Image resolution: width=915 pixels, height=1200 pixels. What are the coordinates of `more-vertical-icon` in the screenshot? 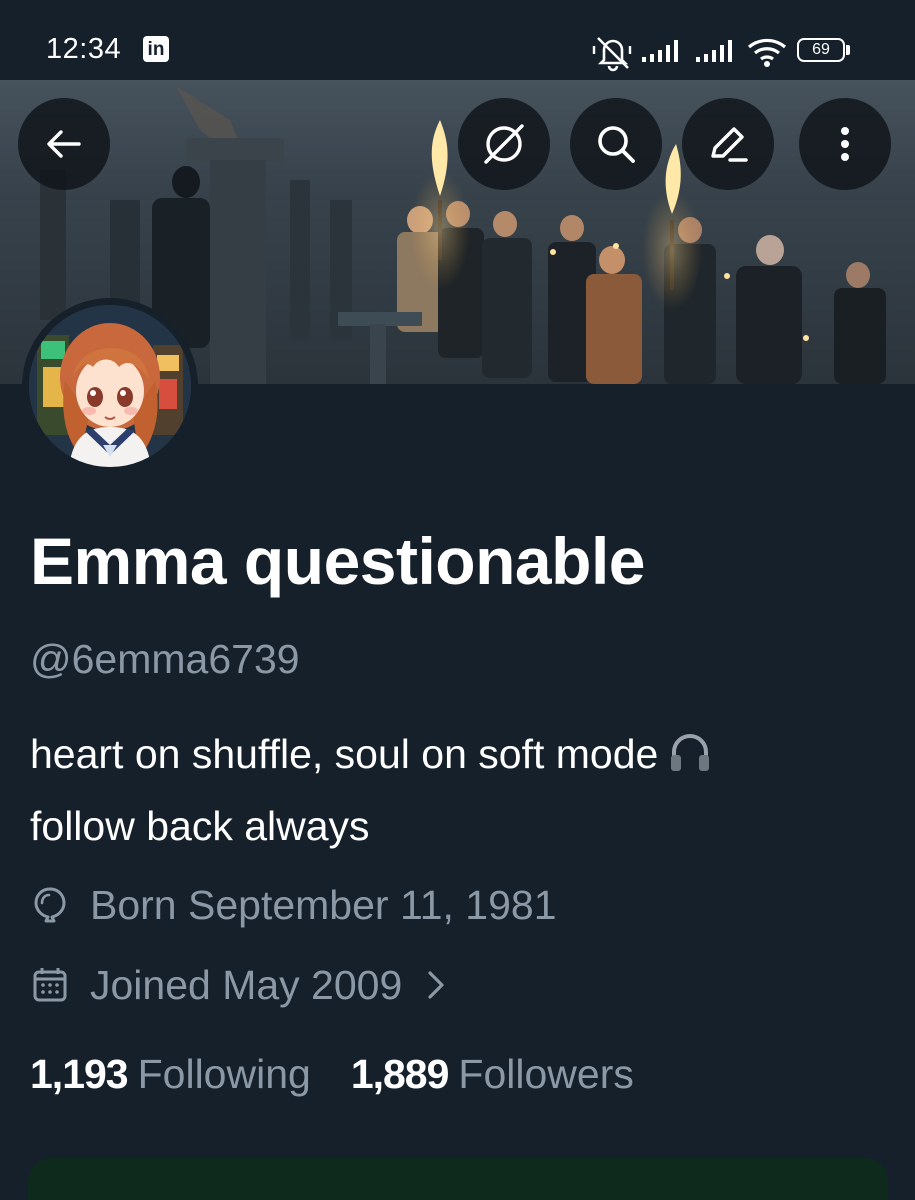 It's located at (845, 144).